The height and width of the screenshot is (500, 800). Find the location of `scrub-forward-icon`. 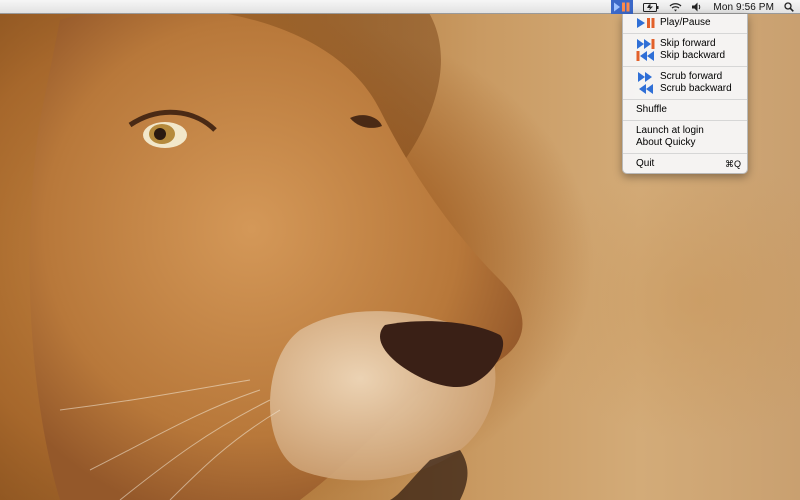

scrub-forward-icon is located at coordinates (645, 77).